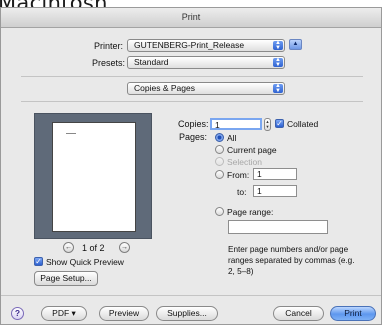  Describe the element at coordinates (151, 62) in the screenshot. I see `presets-value: Standard` at that location.